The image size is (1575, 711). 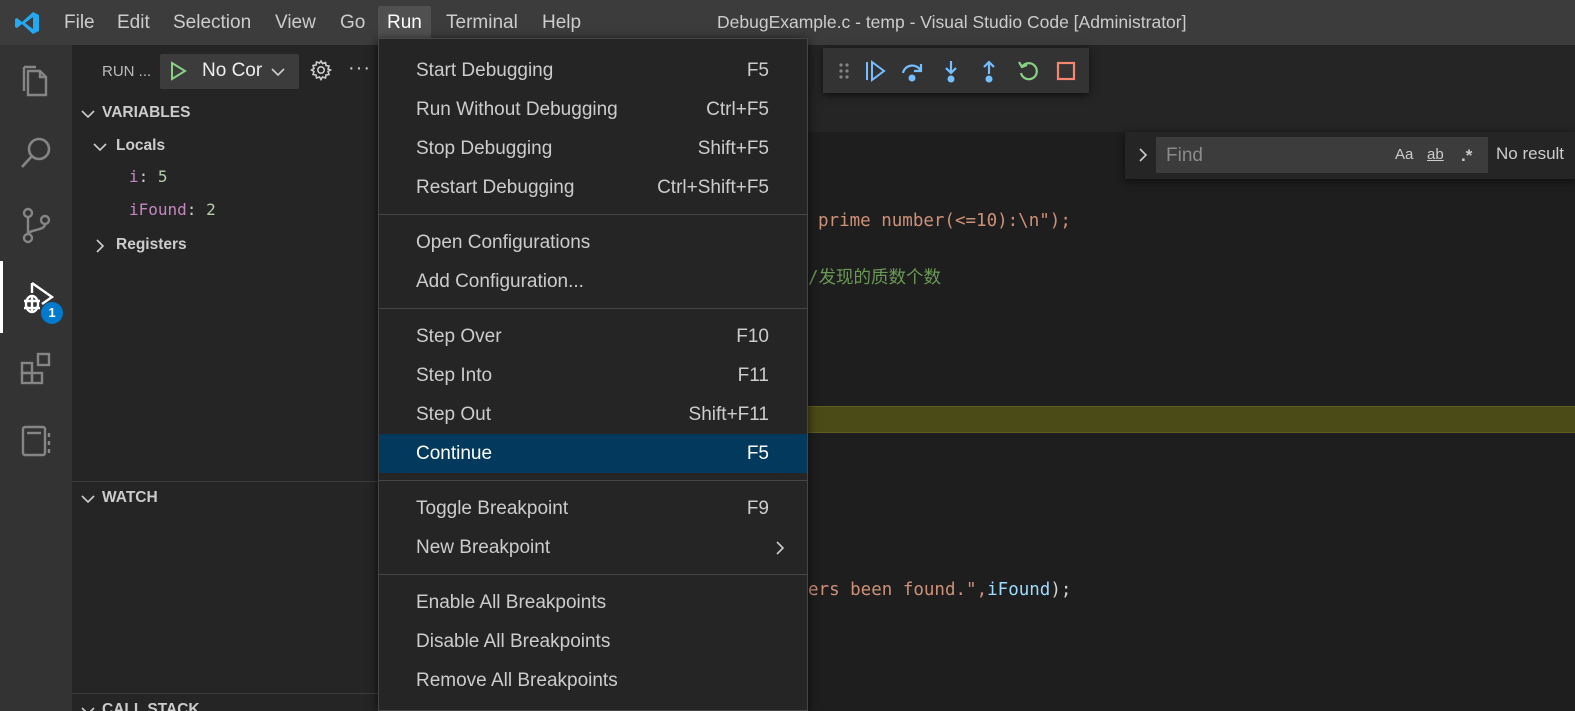 I want to click on menu-new-breakpoint: New Breakpoint, so click(x=593, y=547).